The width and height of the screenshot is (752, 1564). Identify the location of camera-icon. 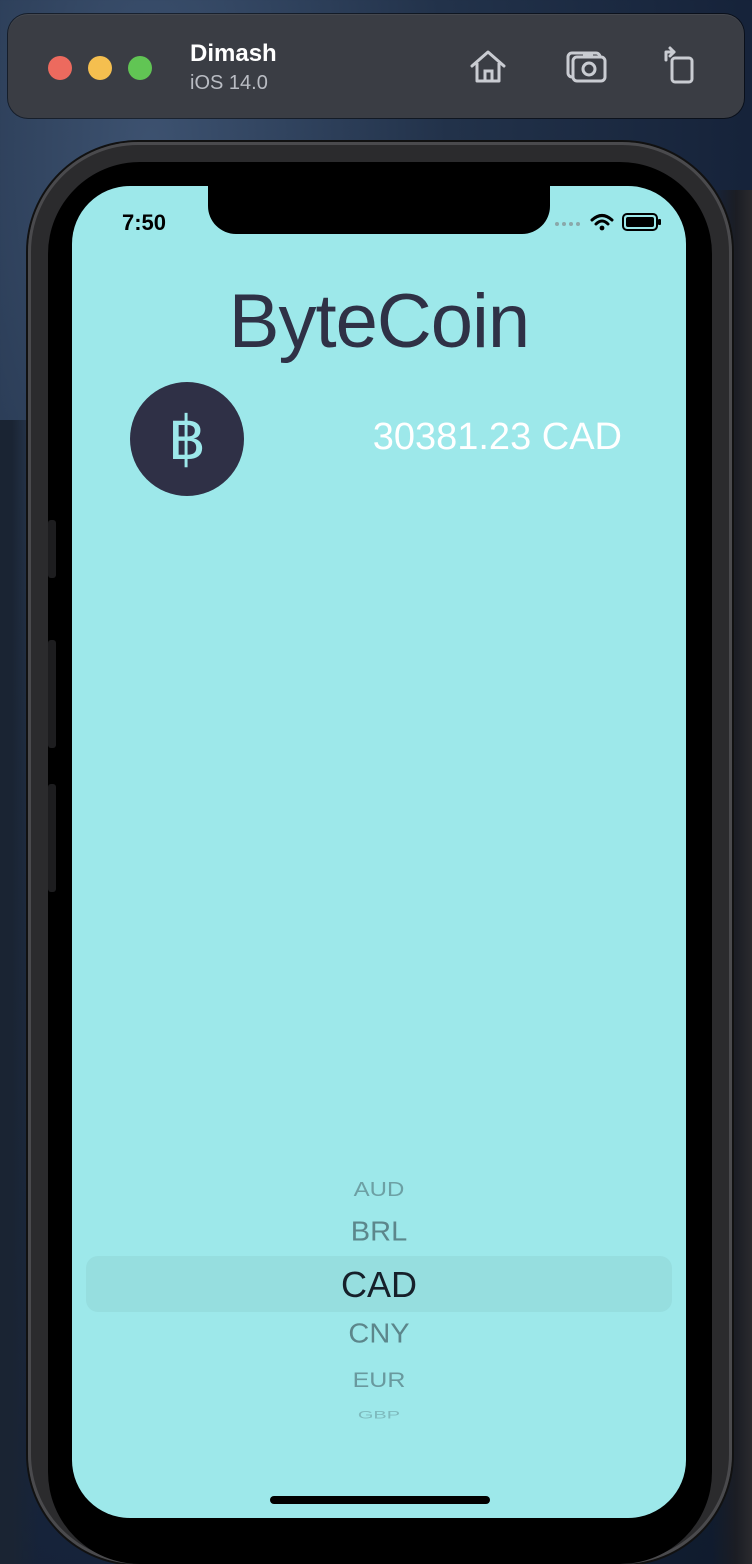
(586, 67).